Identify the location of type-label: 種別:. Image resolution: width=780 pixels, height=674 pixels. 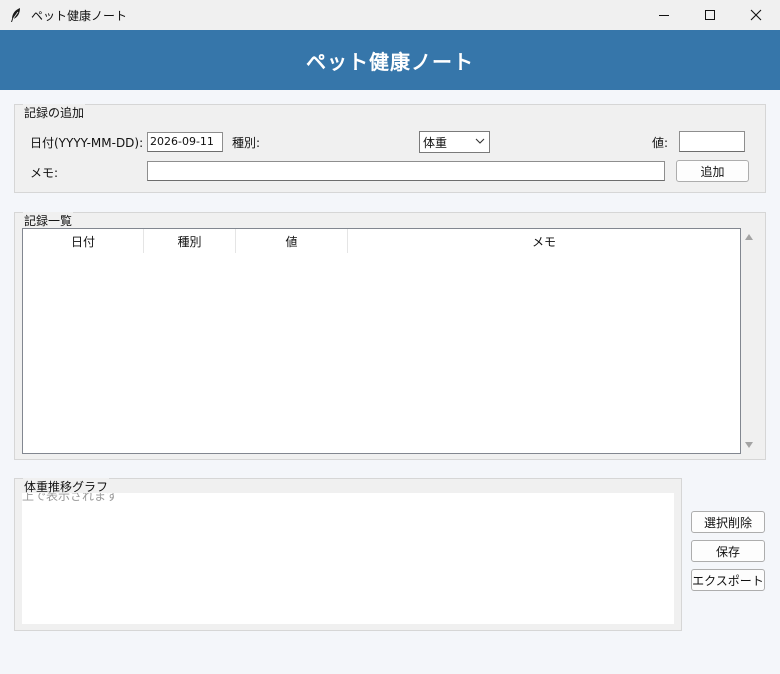
(246, 143).